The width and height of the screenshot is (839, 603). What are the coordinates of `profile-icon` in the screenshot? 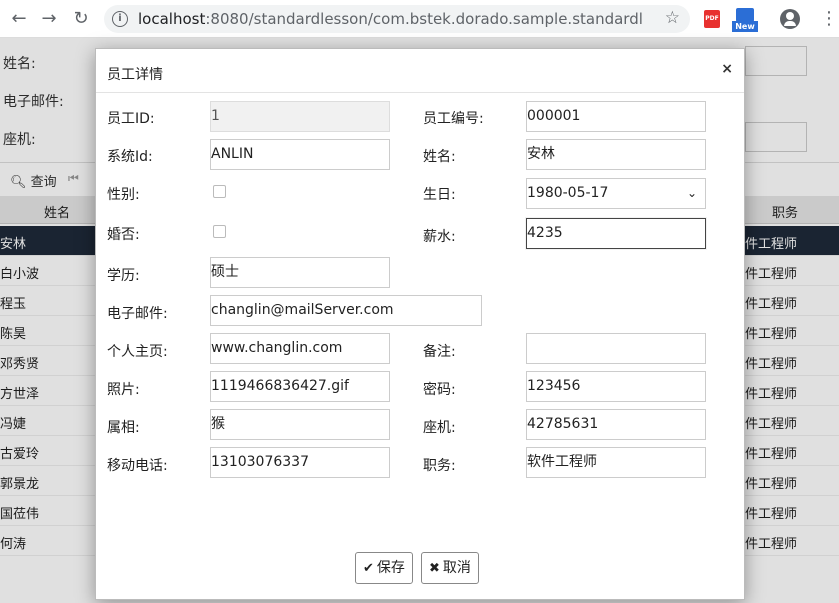 It's located at (790, 19).